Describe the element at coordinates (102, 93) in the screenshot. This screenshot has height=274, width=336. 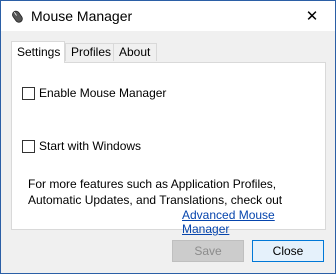
I see `enable-mouse-manager-label: Enable Mouse Manager` at that location.